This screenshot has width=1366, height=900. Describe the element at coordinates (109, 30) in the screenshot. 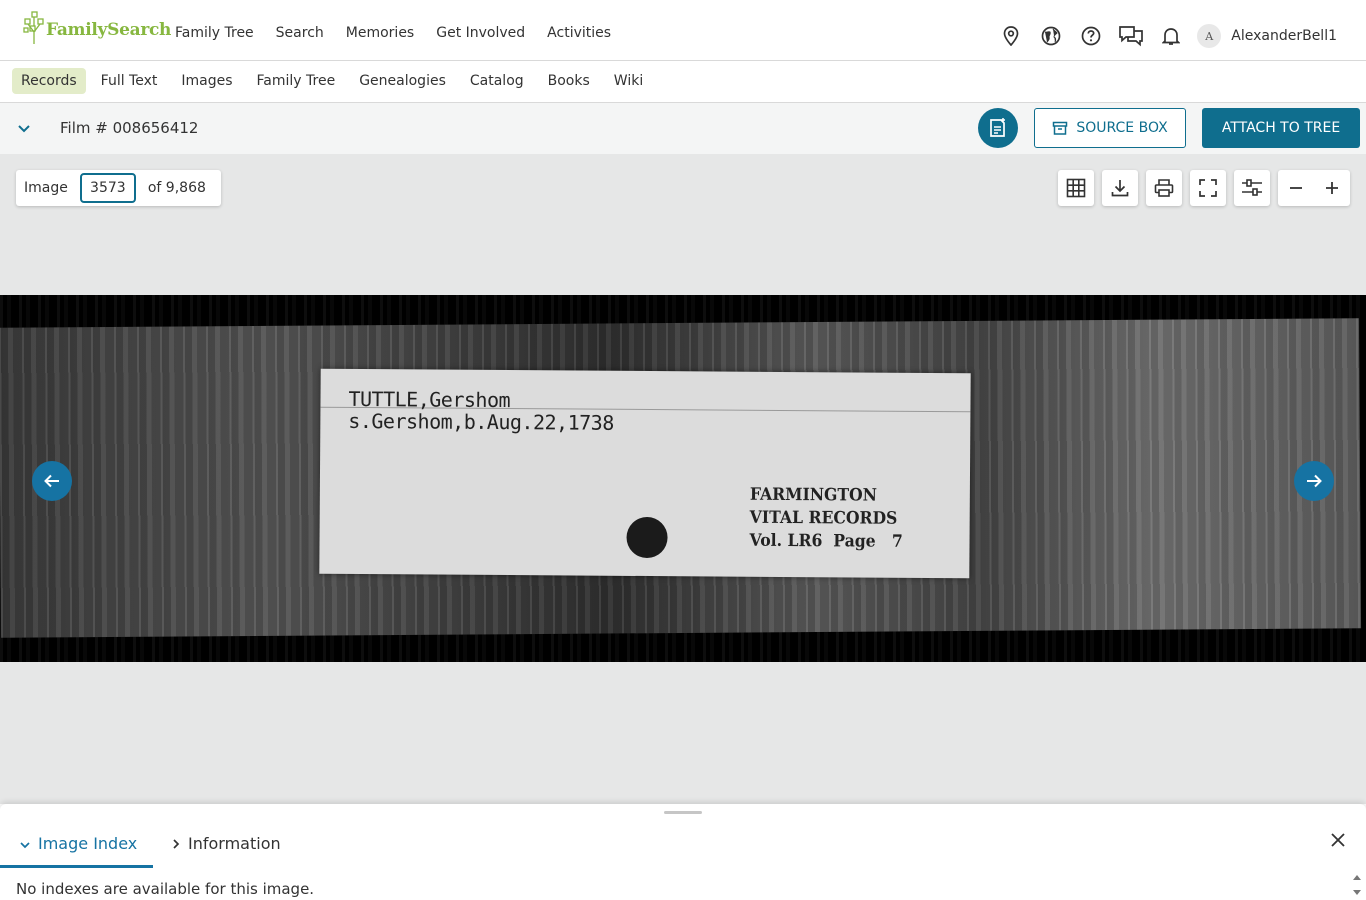

I see `logo-text: FamilySearch` at that location.